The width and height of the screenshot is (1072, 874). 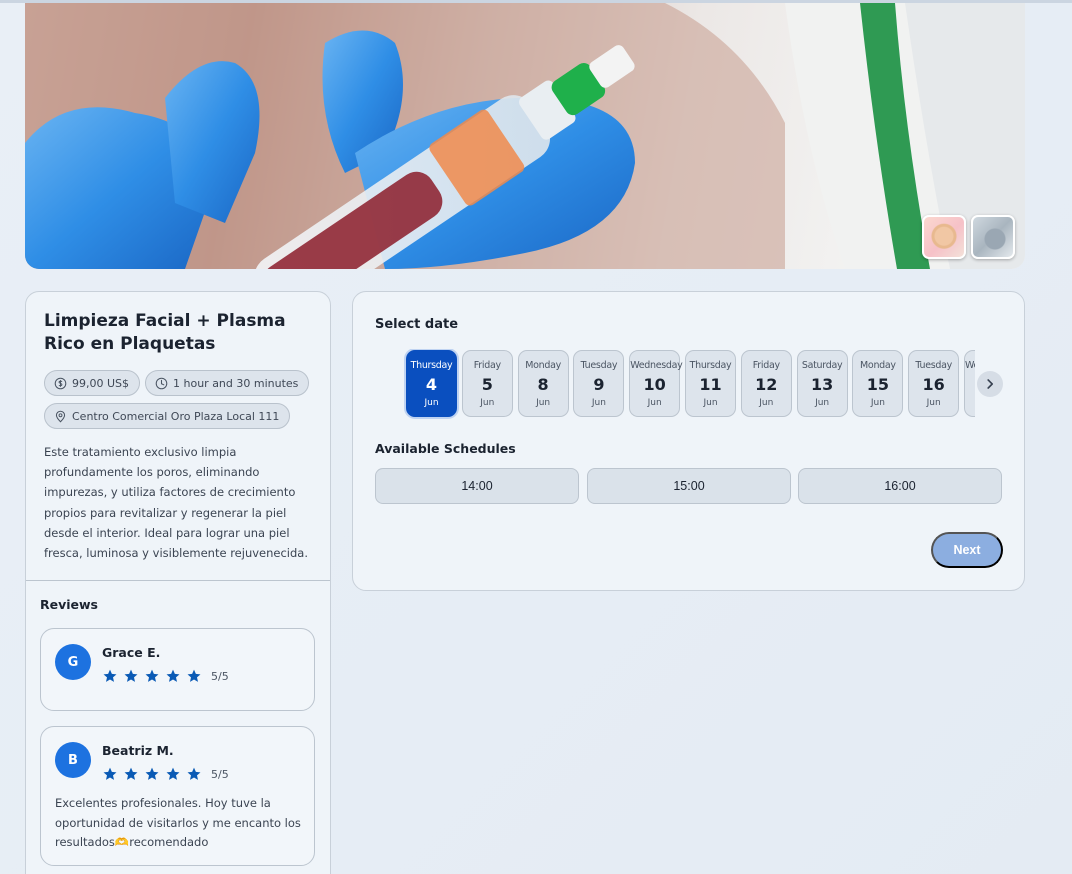 I want to click on date-option: Thursday 11 Jun, so click(x=710, y=383).